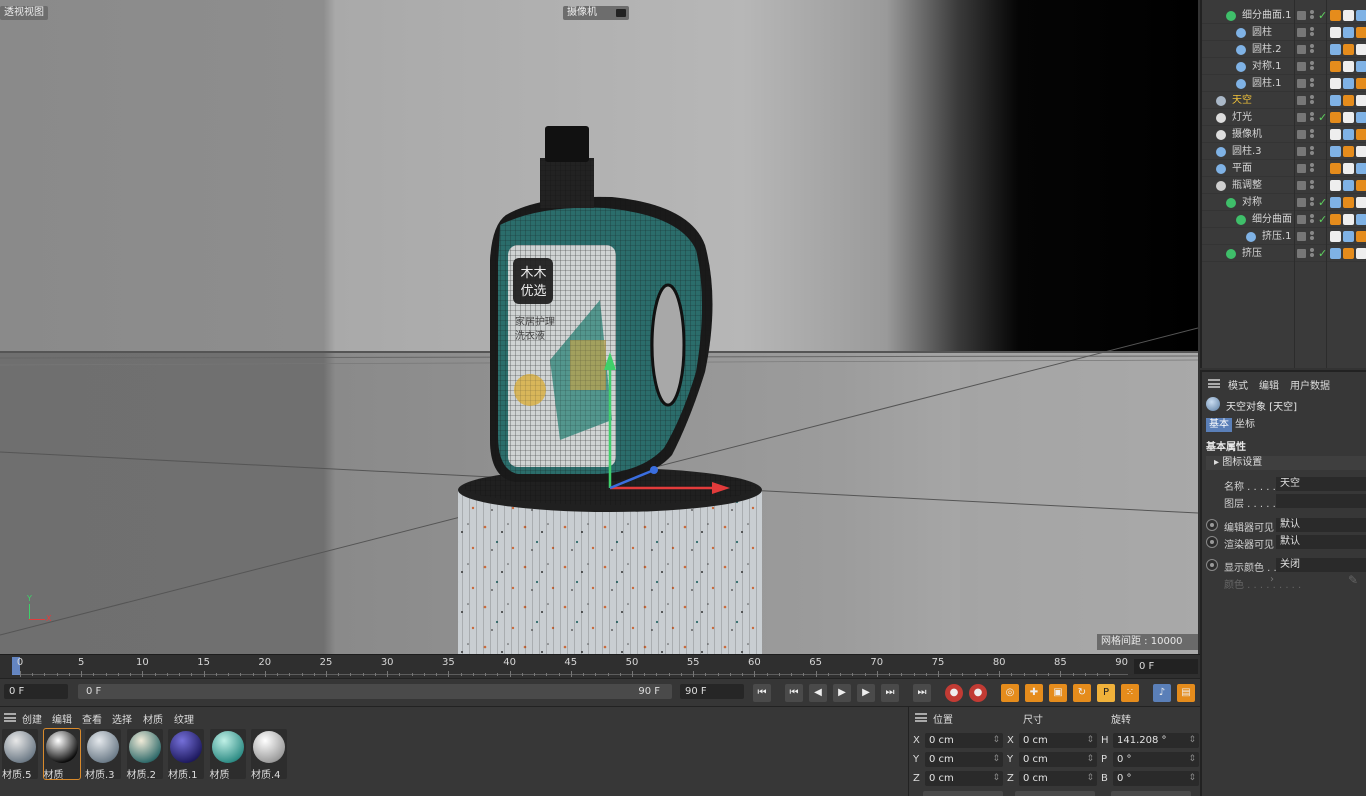 The height and width of the screenshot is (796, 1366). What do you see at coordinates (62, 718) in the screenshot?
I see `mat-menu-edit: 编辑` at bounding box center [62, 718].